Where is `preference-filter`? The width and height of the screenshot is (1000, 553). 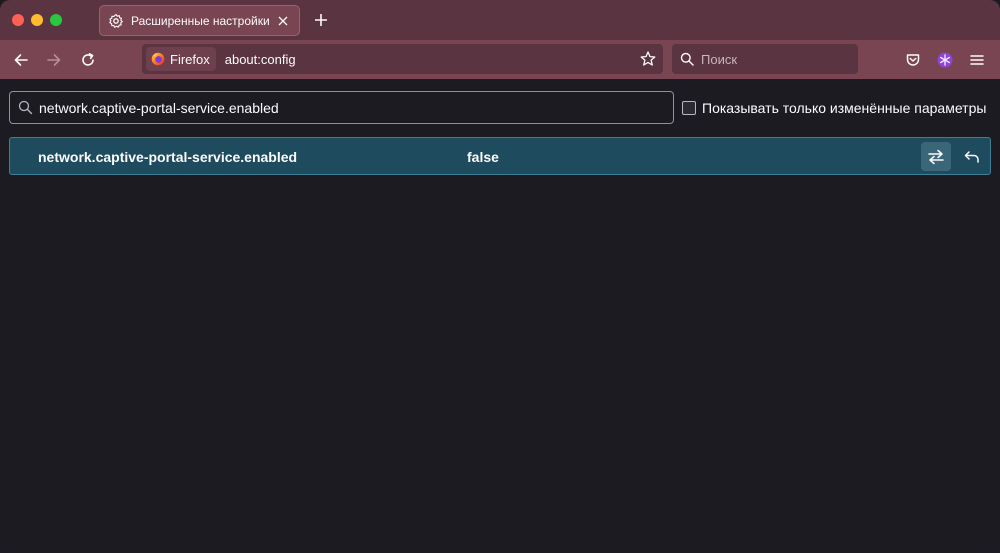
preference-filter is located at coordinates (341, 107).